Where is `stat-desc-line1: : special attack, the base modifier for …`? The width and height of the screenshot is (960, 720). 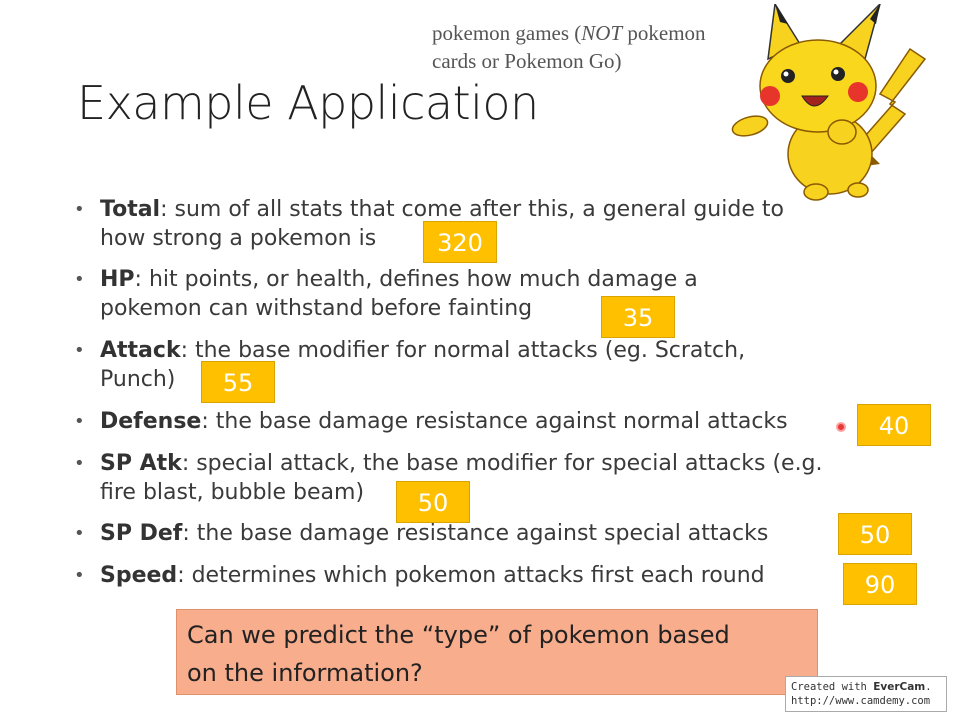
stat-desc-line1: : special attack, the base modifier for … is located at coordinates (502, 463).